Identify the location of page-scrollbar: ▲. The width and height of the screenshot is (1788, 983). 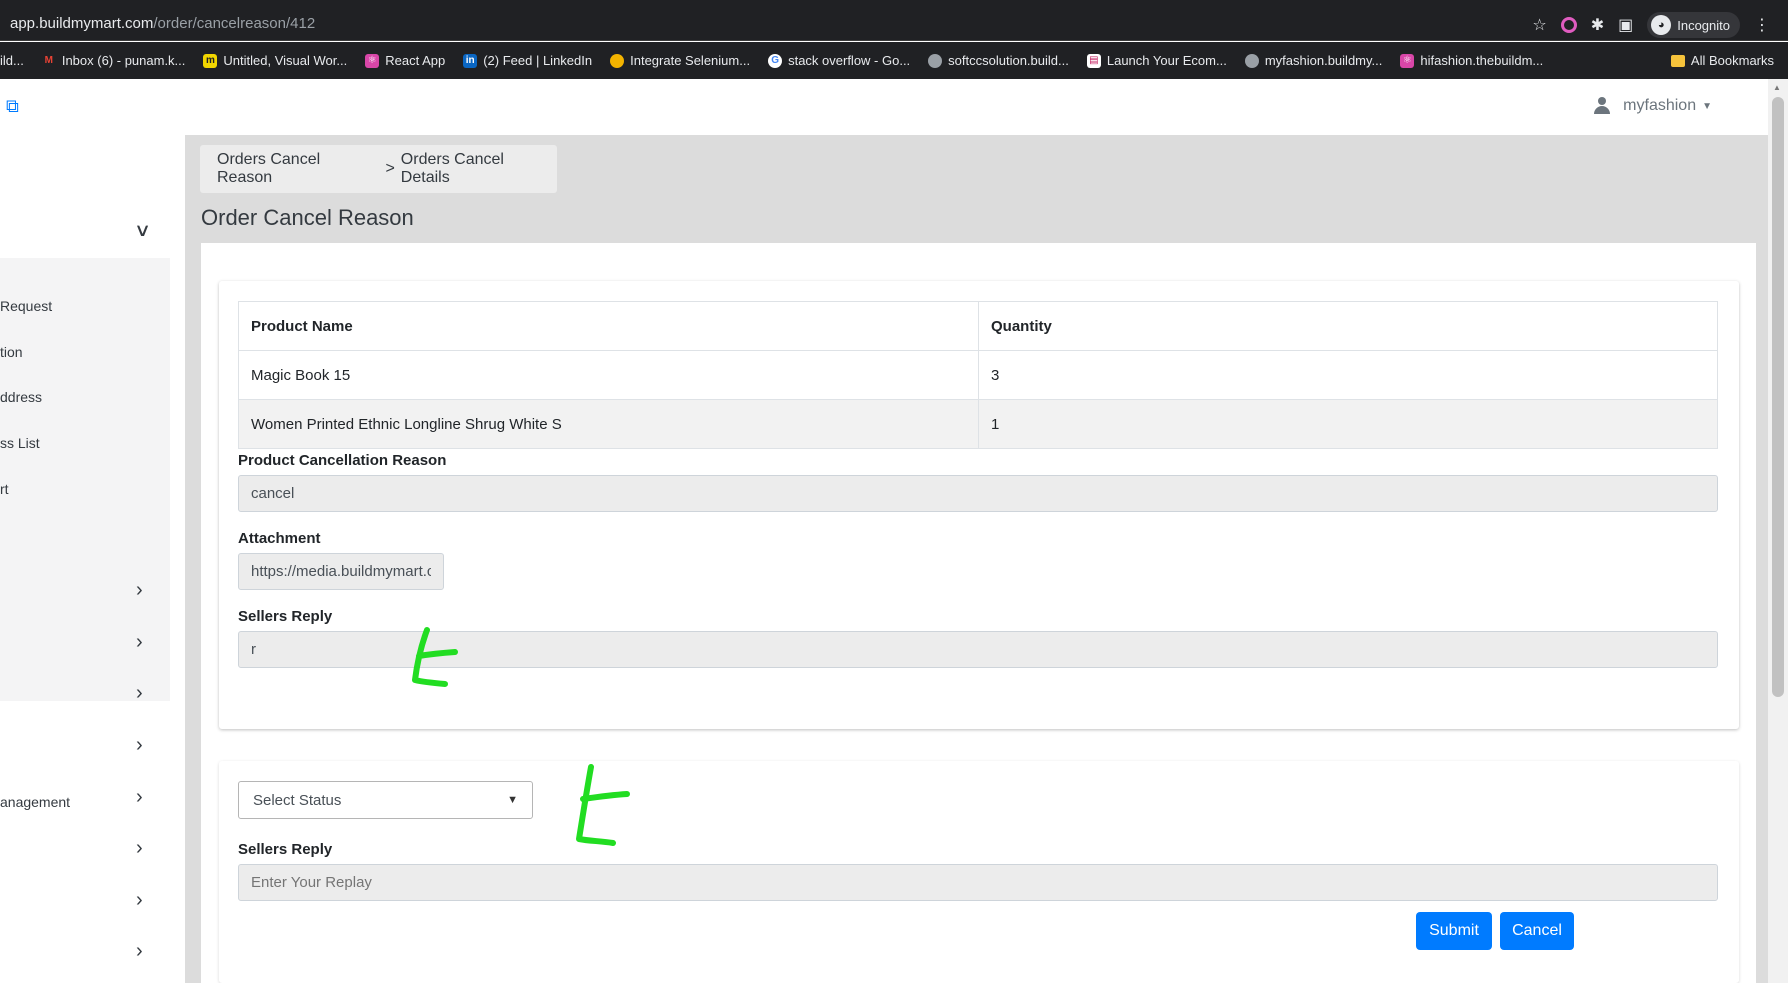
(1778, 531).